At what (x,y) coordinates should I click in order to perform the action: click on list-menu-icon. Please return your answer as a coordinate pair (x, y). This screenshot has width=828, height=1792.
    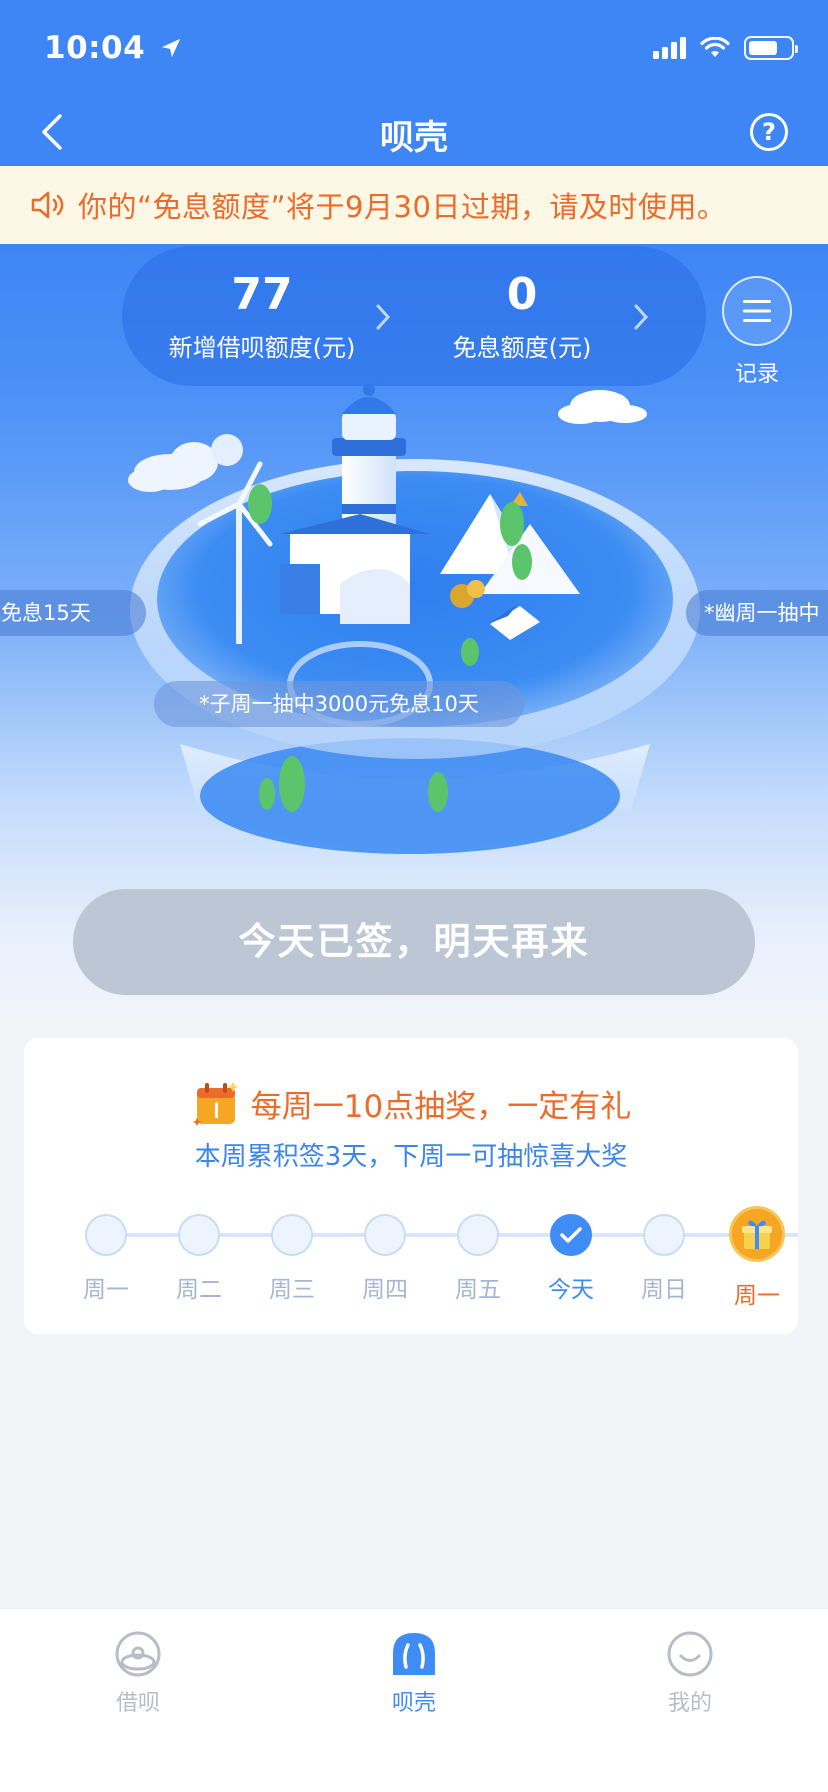
    Looking at the image, I should click on (757, 311).